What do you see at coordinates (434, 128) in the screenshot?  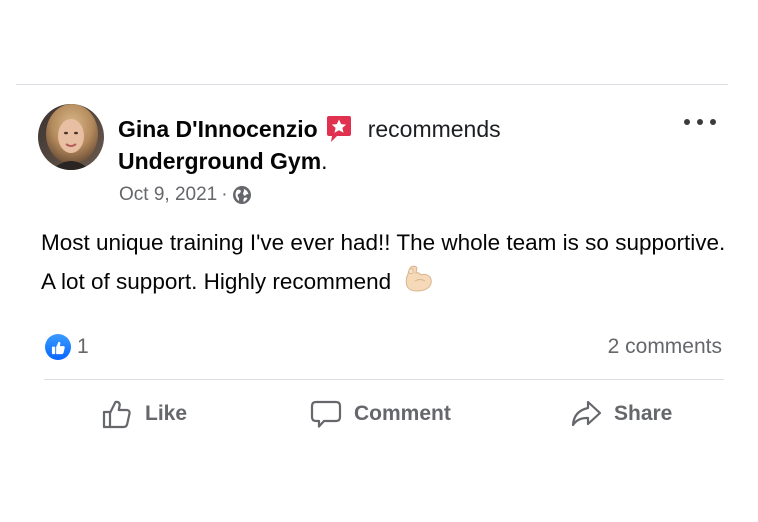 I see `recommends-label: recommends` at bounding box center [434, 128].